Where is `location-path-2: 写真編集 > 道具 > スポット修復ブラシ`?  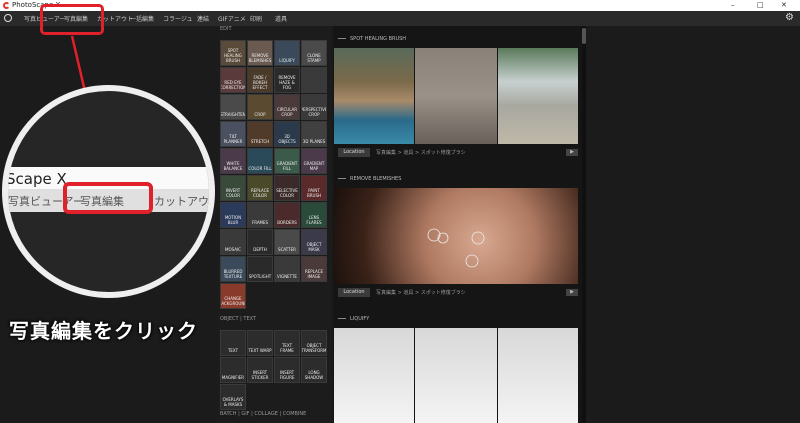
location-path-2: 写真編集 > 道具 > スポット修復ブラシ is located at coordinates (421, 293).